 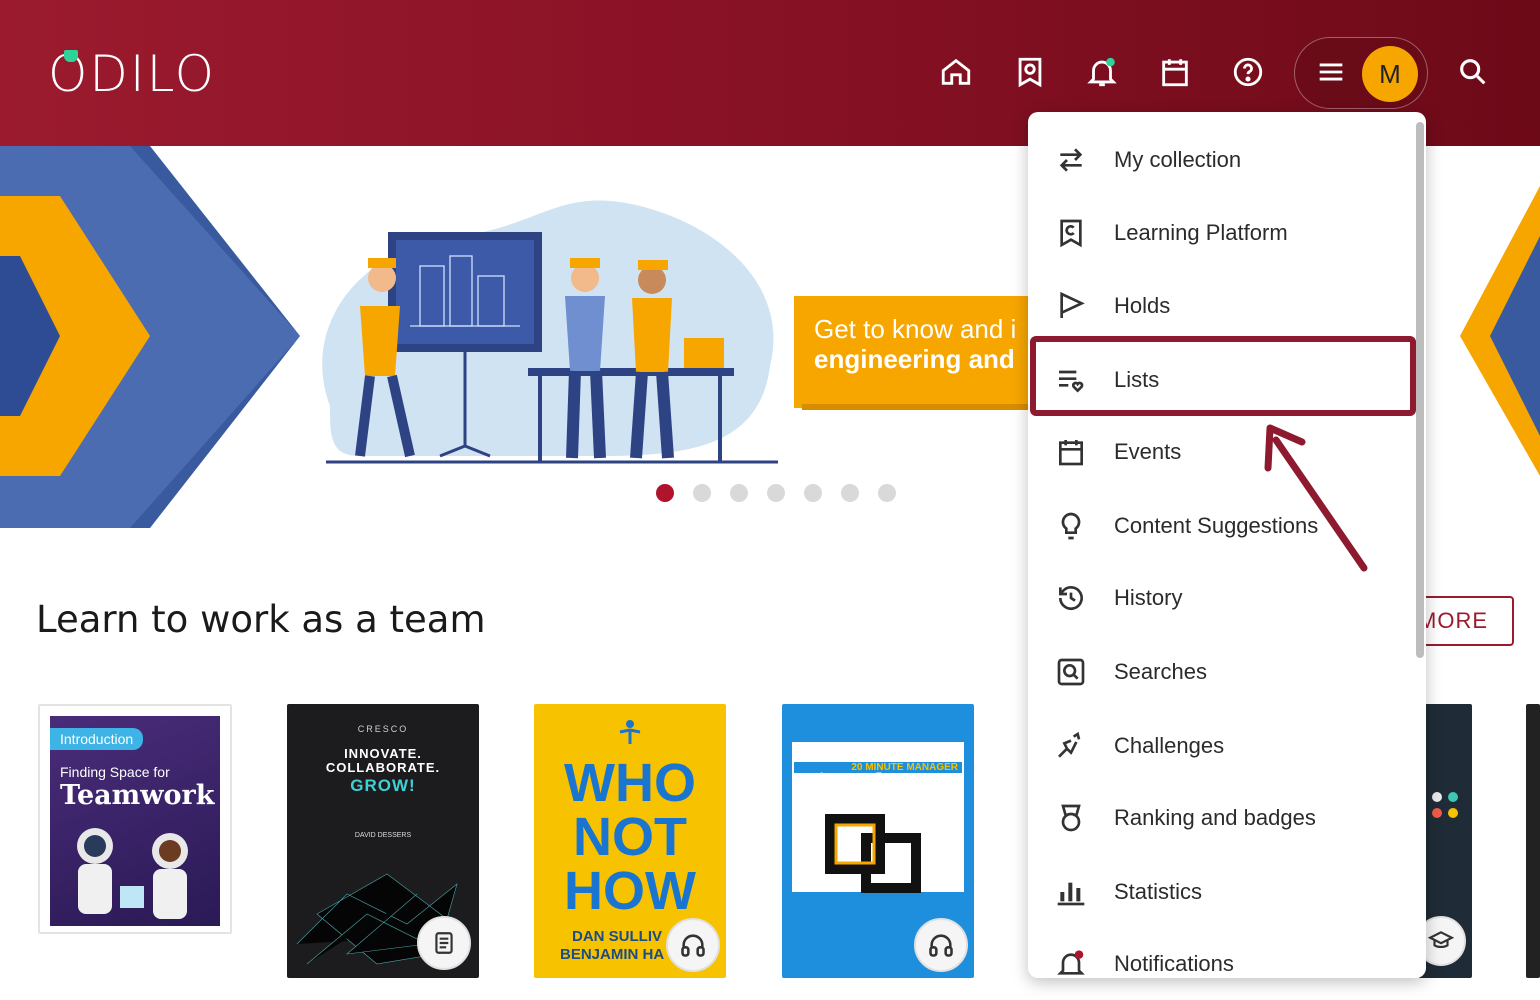 I want to click on menu-item-label: History, so click(x=1148, y=597).